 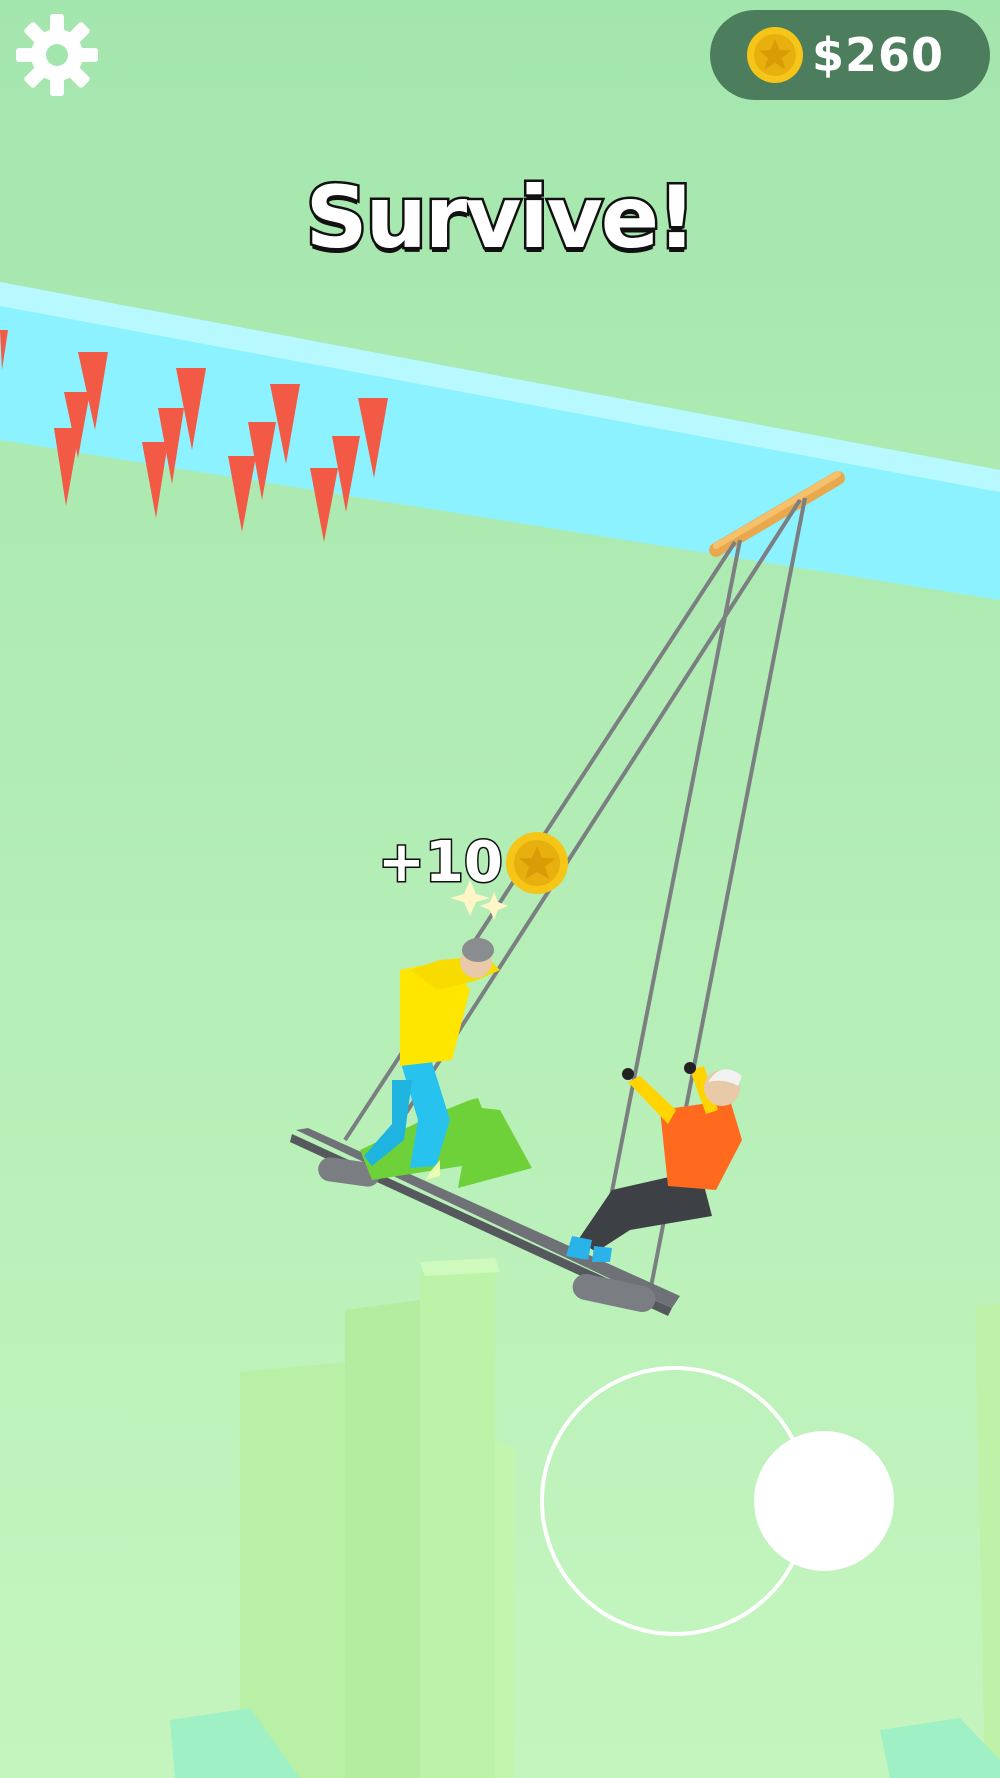 I want to click on reward-popup: +10, so click(x=473, y=863).